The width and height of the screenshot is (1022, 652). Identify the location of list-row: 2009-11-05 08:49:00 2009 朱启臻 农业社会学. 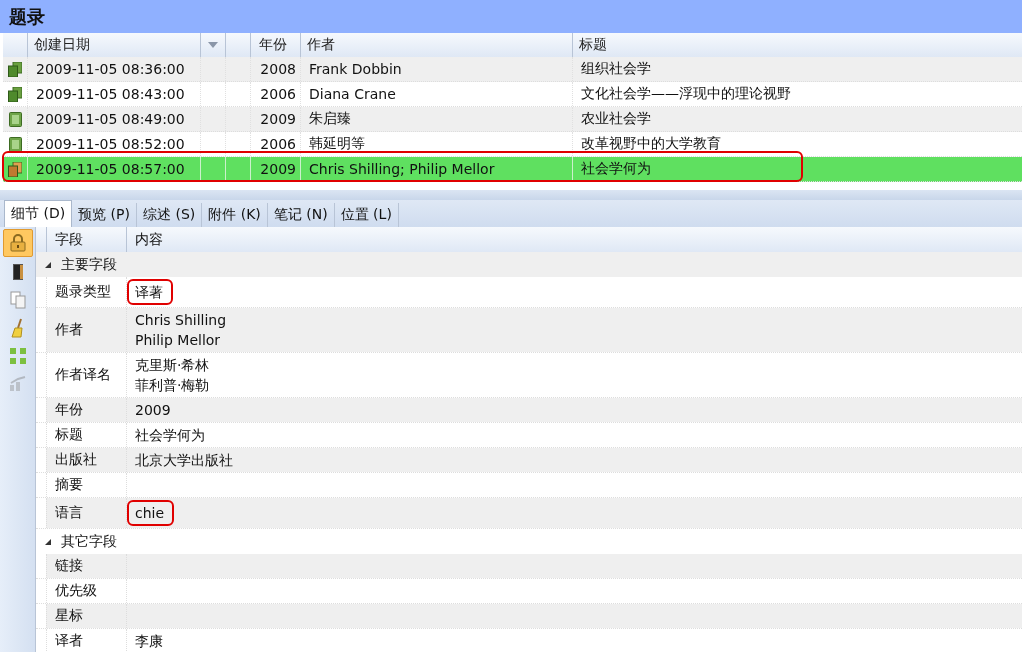
(512, 119).